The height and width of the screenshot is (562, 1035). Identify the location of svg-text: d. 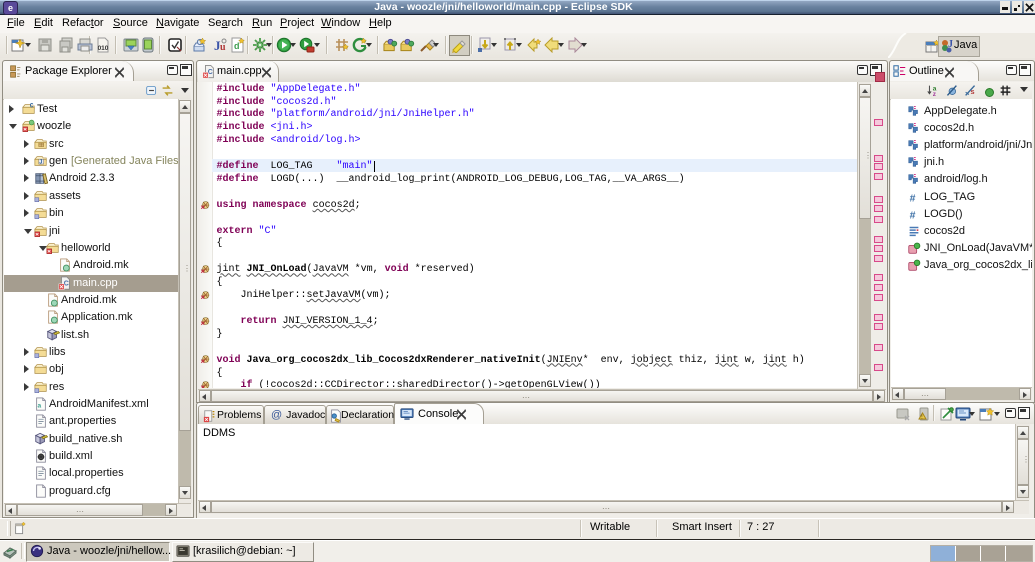
(237, 46).